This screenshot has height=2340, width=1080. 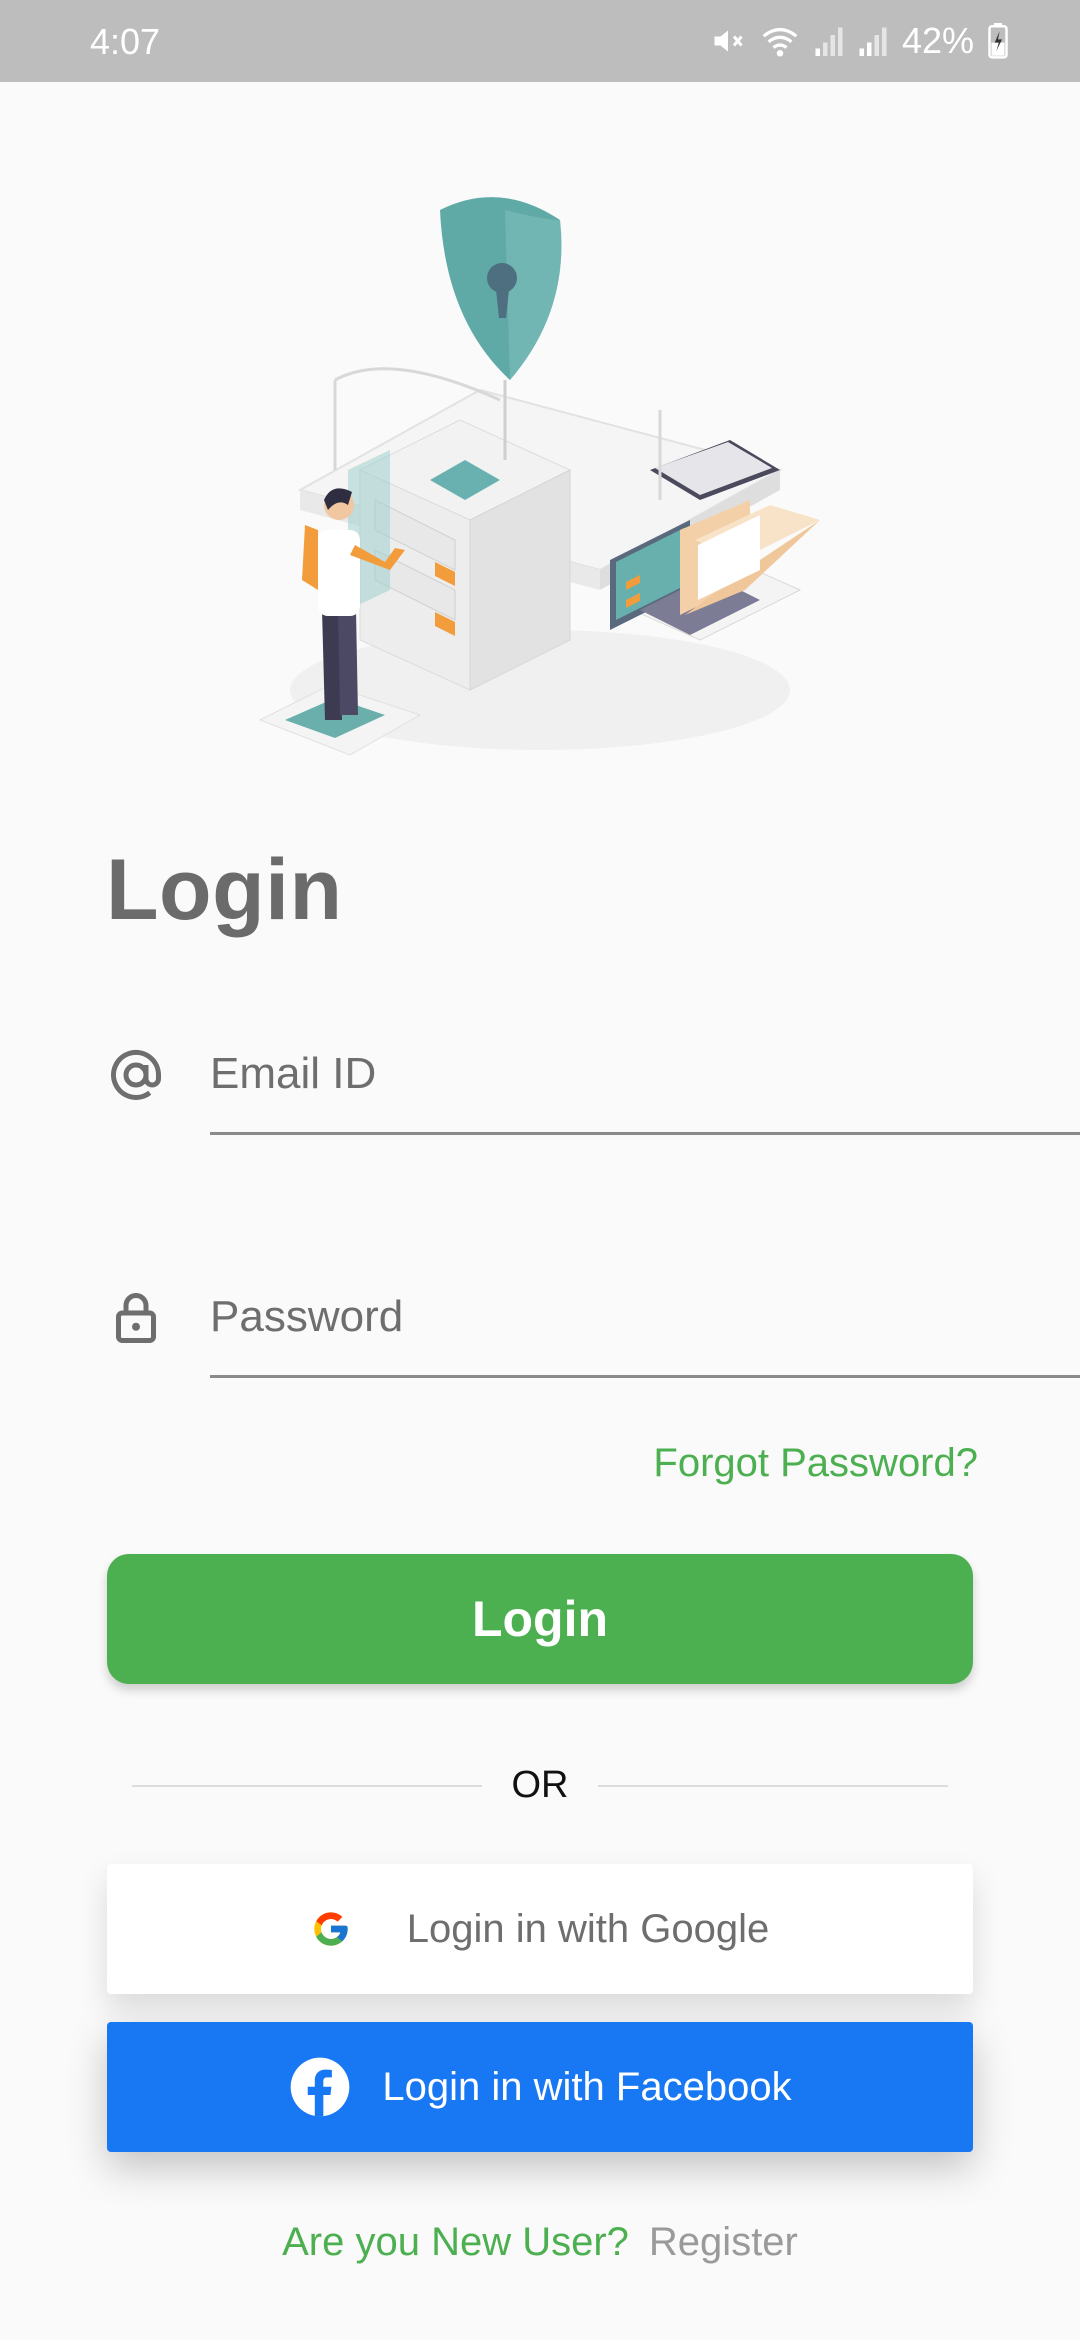 I want to click on battery-percent: 42%, so click(x=937, y=40).